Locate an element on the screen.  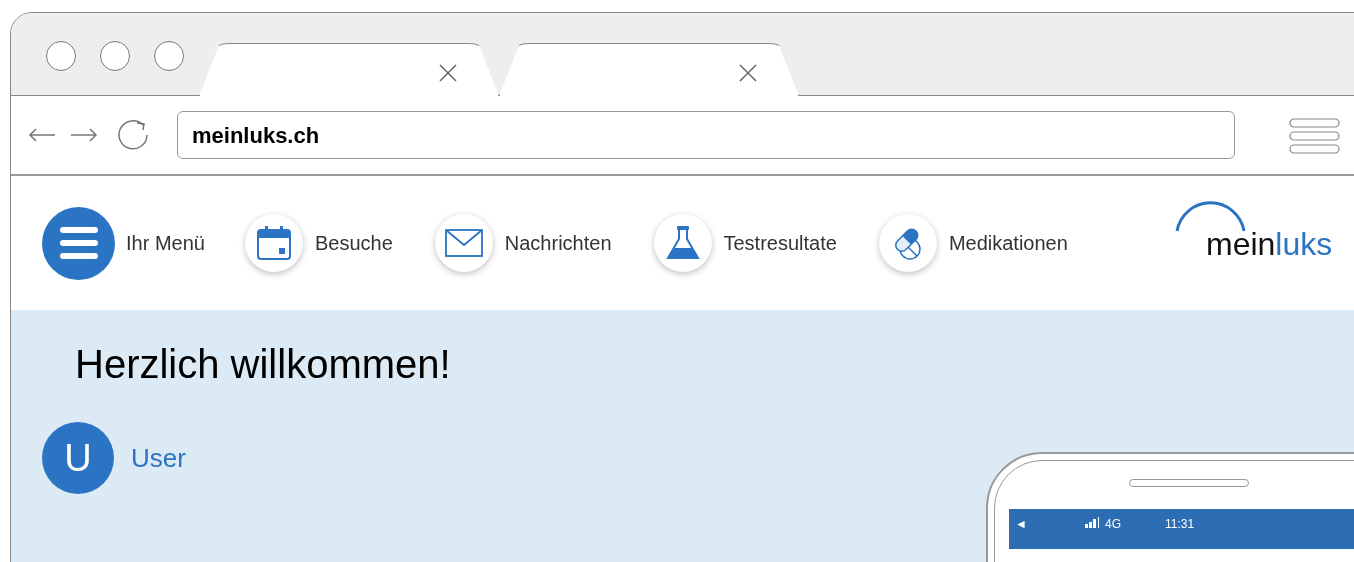
nav-item: Medikationen is located at coordinates (973, 243).